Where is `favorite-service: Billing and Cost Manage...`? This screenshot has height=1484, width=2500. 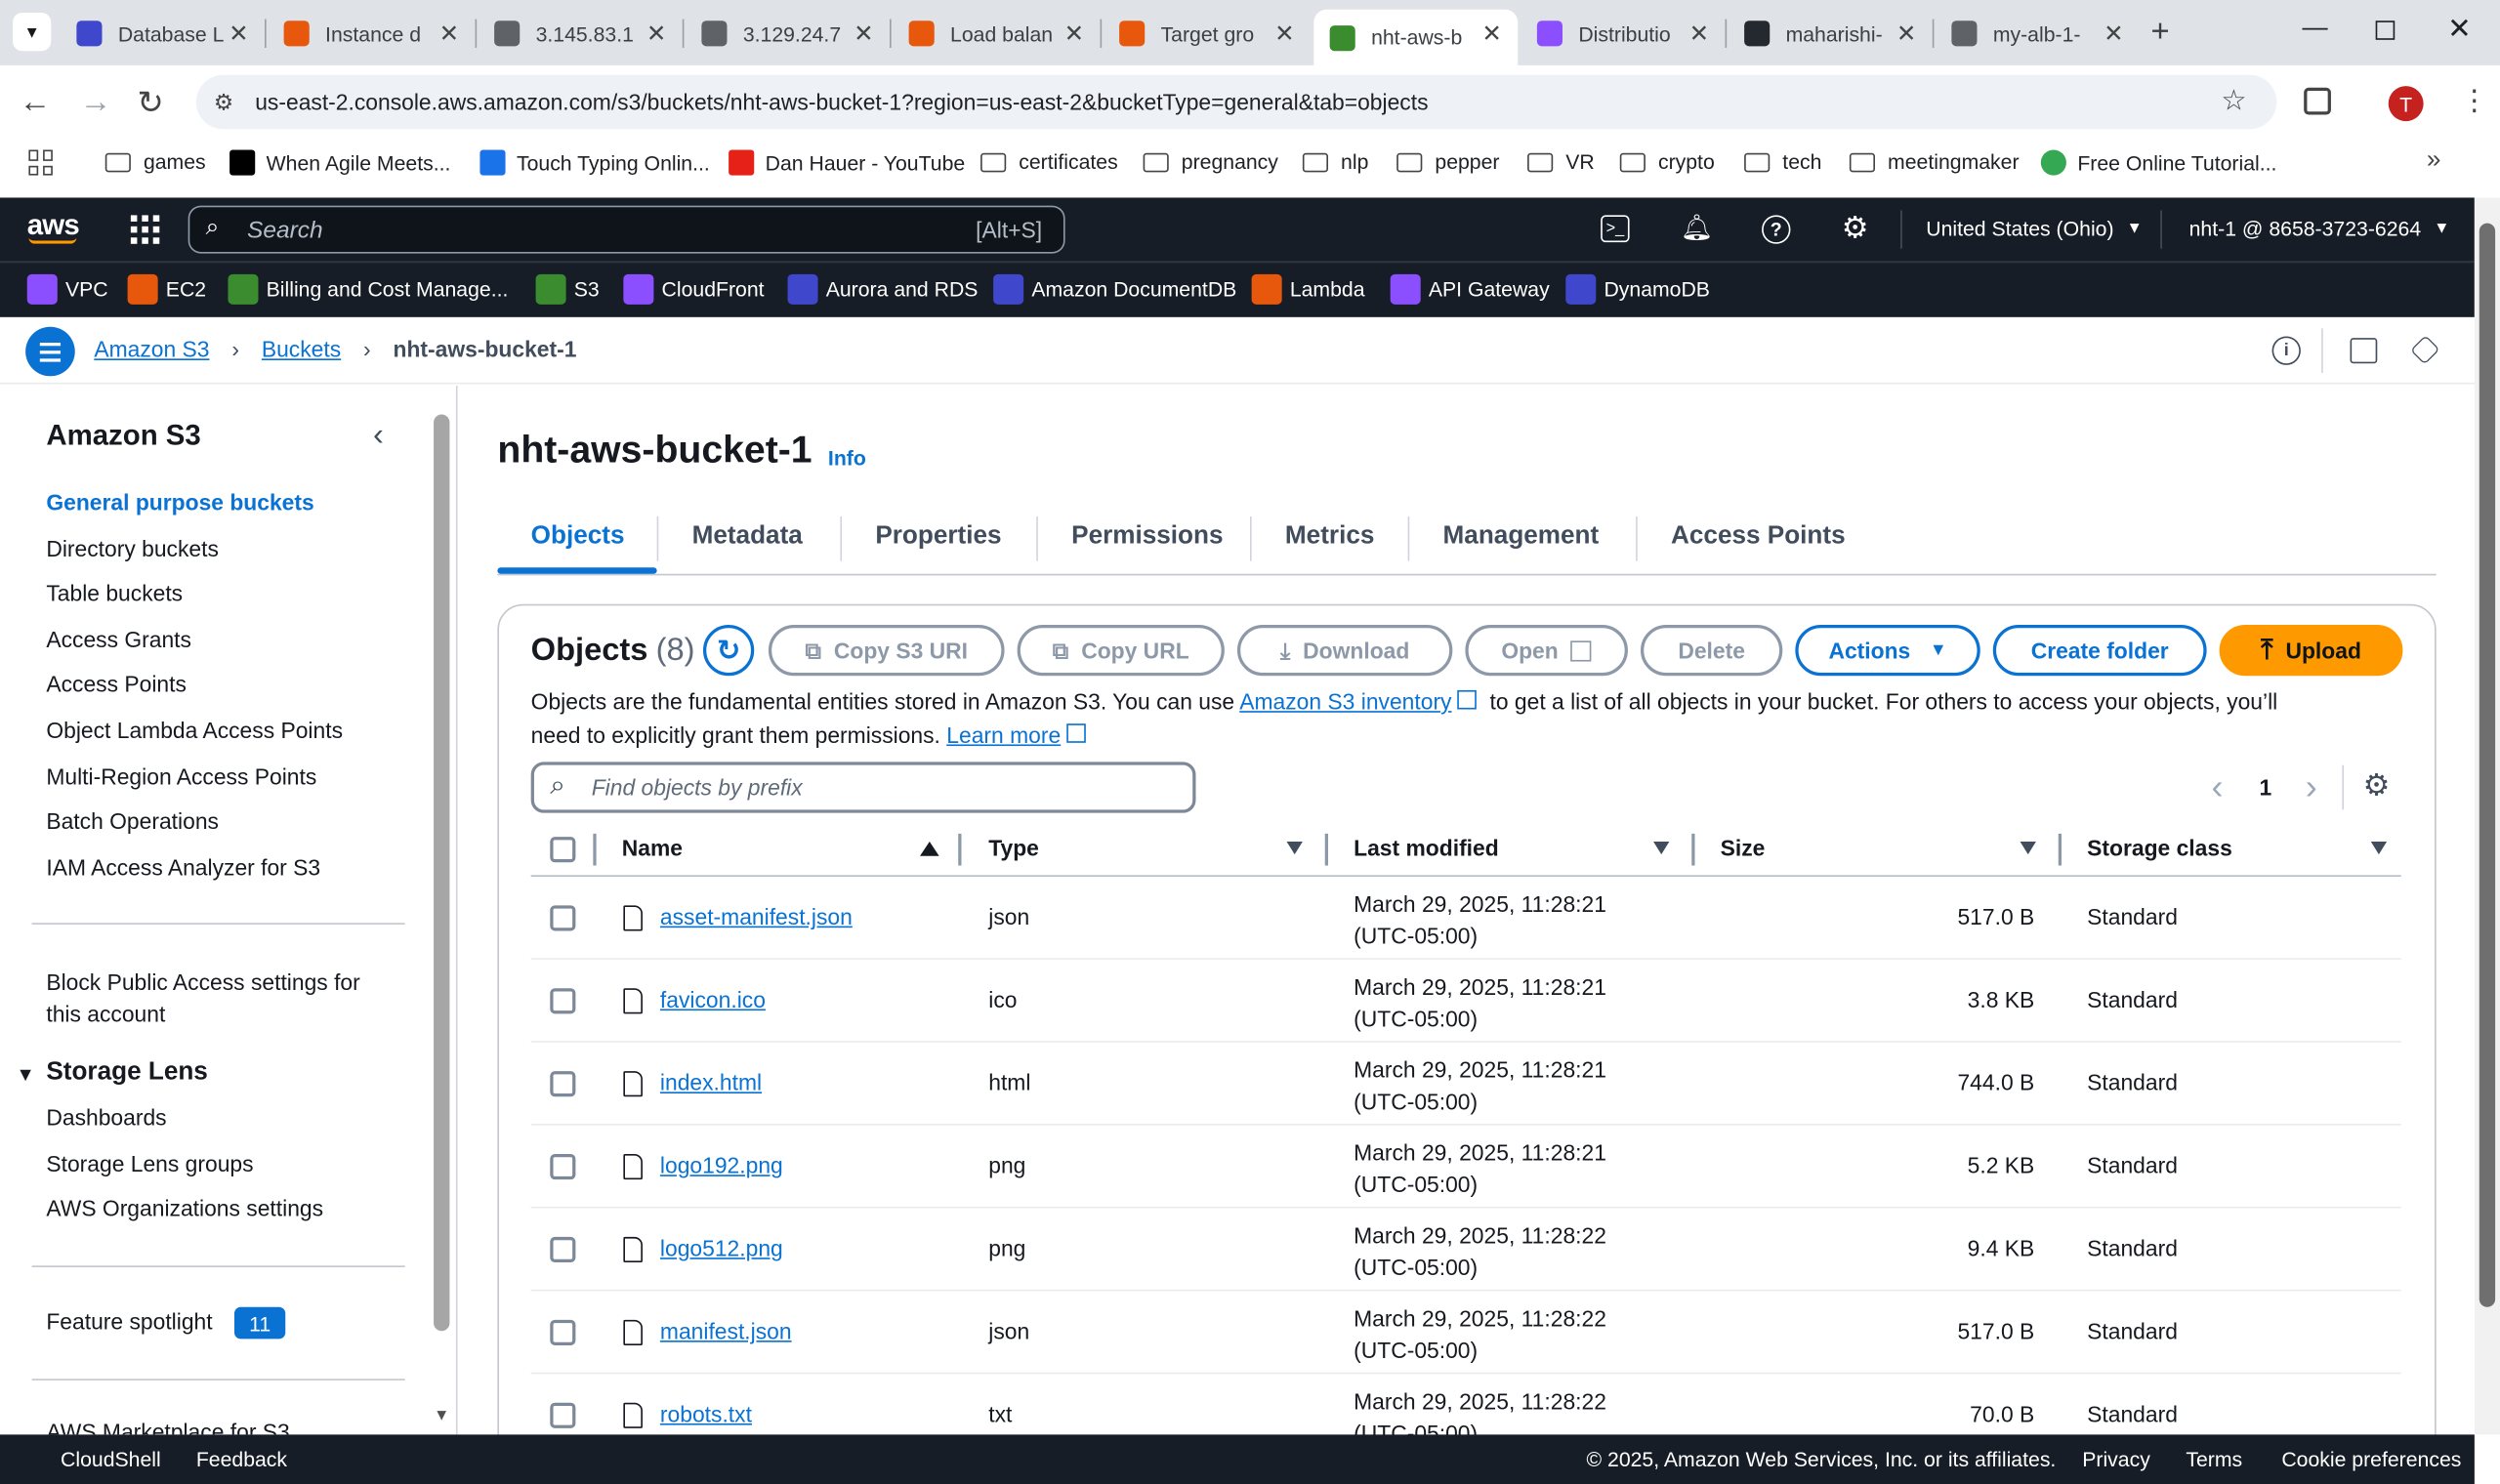 favorite-service: Billing and Cost Manage... is located at coordinates (368, 289).